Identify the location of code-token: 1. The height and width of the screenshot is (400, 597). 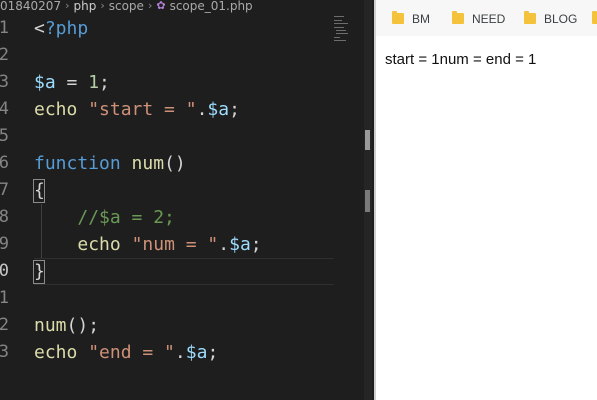
(94, 82).